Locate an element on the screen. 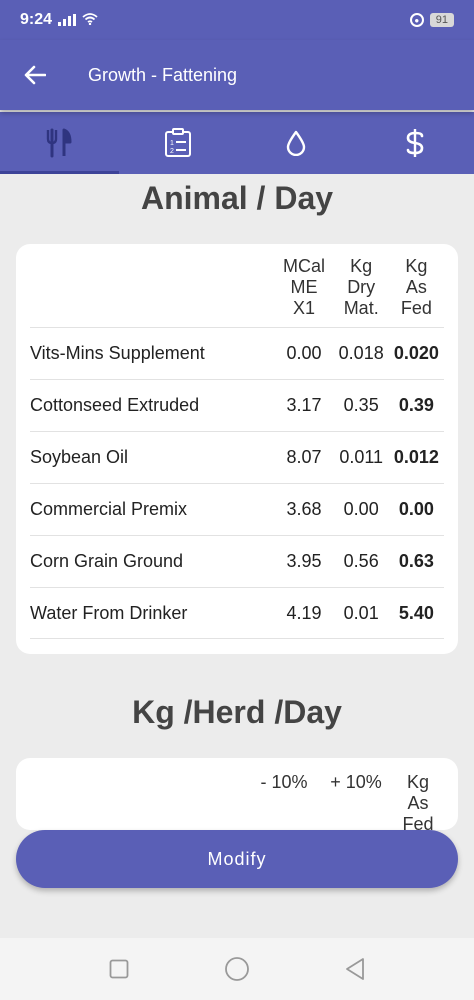  back-button is located at coordinates (35, 75).